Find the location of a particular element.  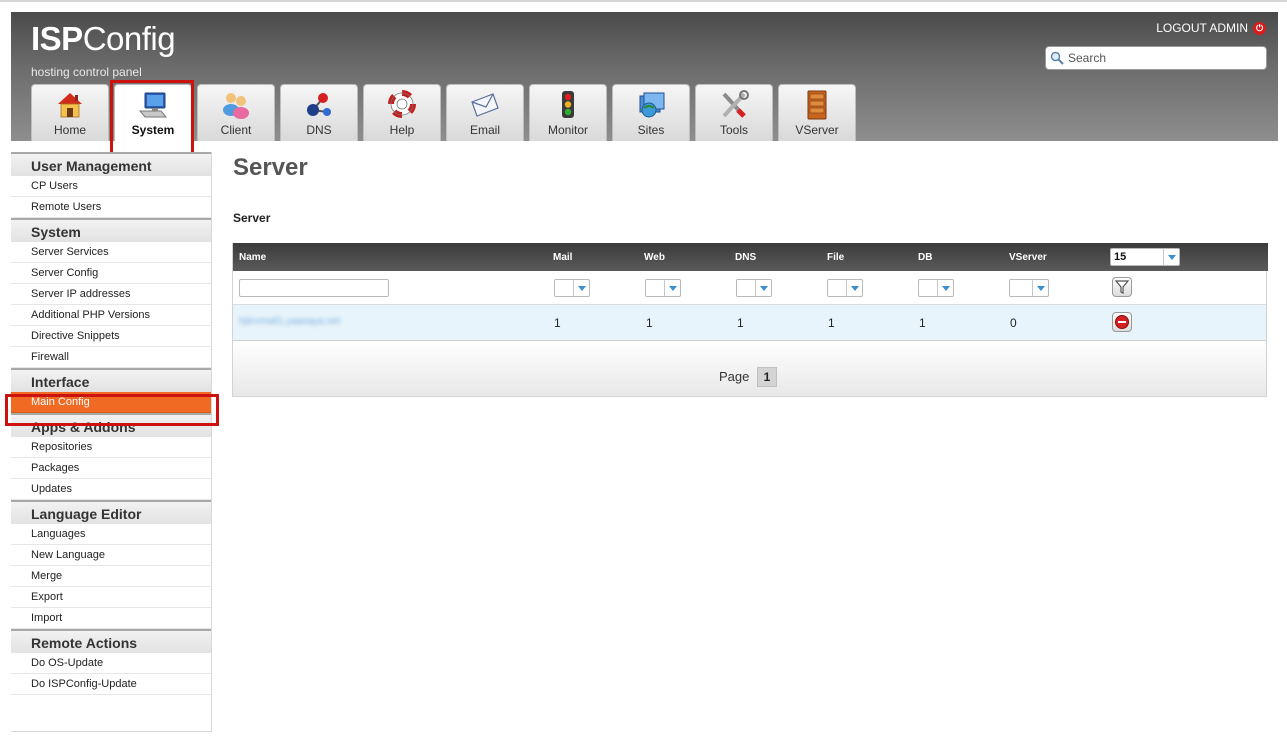

lifebuoy-icon is located at coordinates (402, 104).